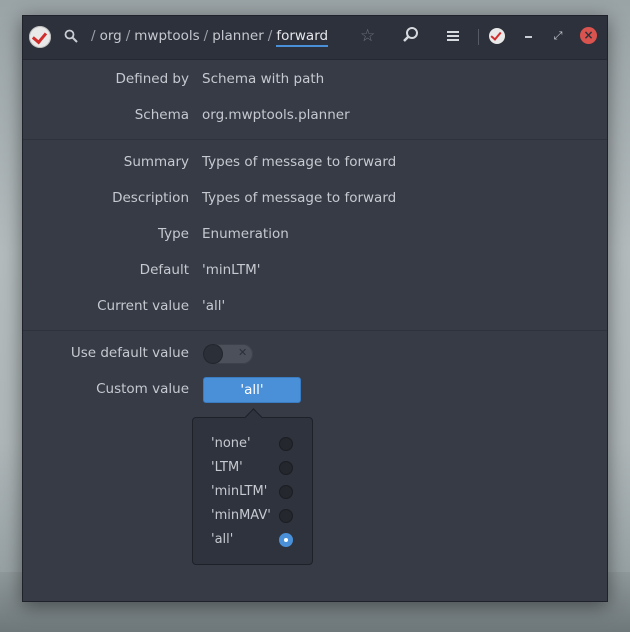 The width and height of the screenshot is (630, 632). I want to click on search-icon, so click(72, 37).